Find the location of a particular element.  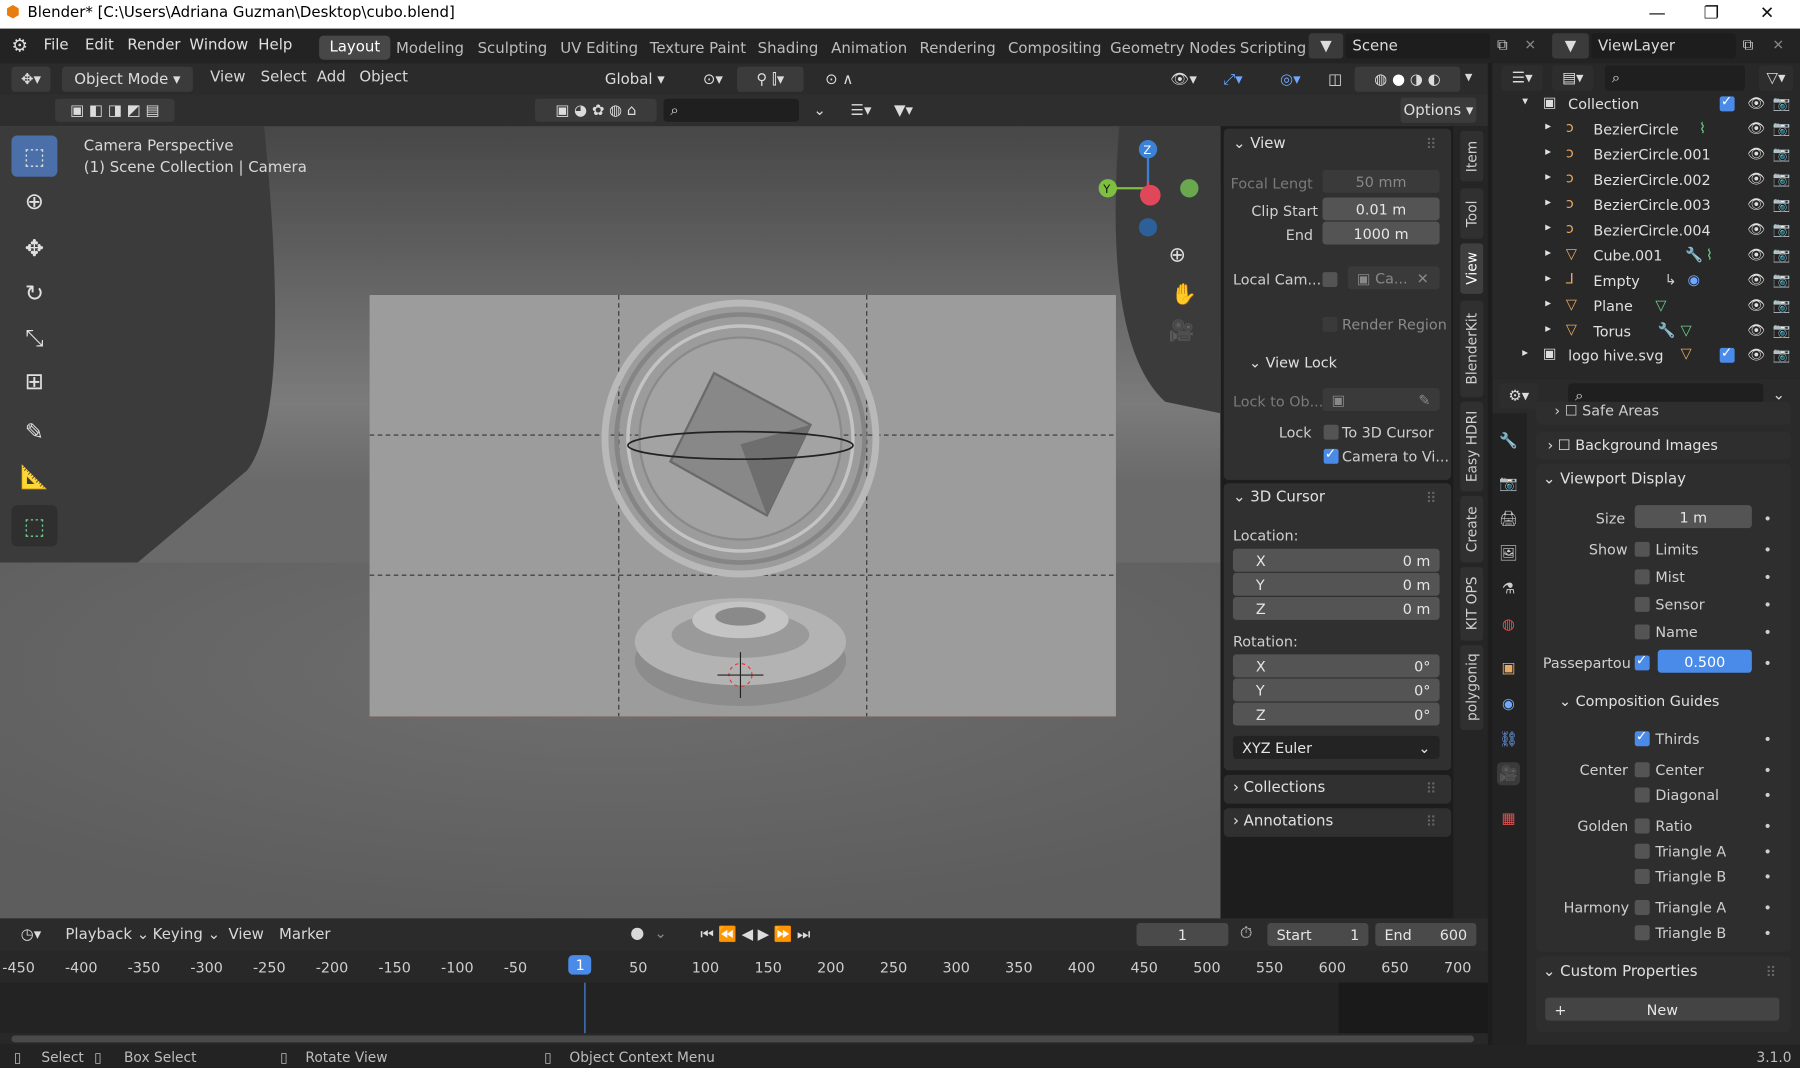

passepartout-checkbox is located at coordinates (1642, 661).